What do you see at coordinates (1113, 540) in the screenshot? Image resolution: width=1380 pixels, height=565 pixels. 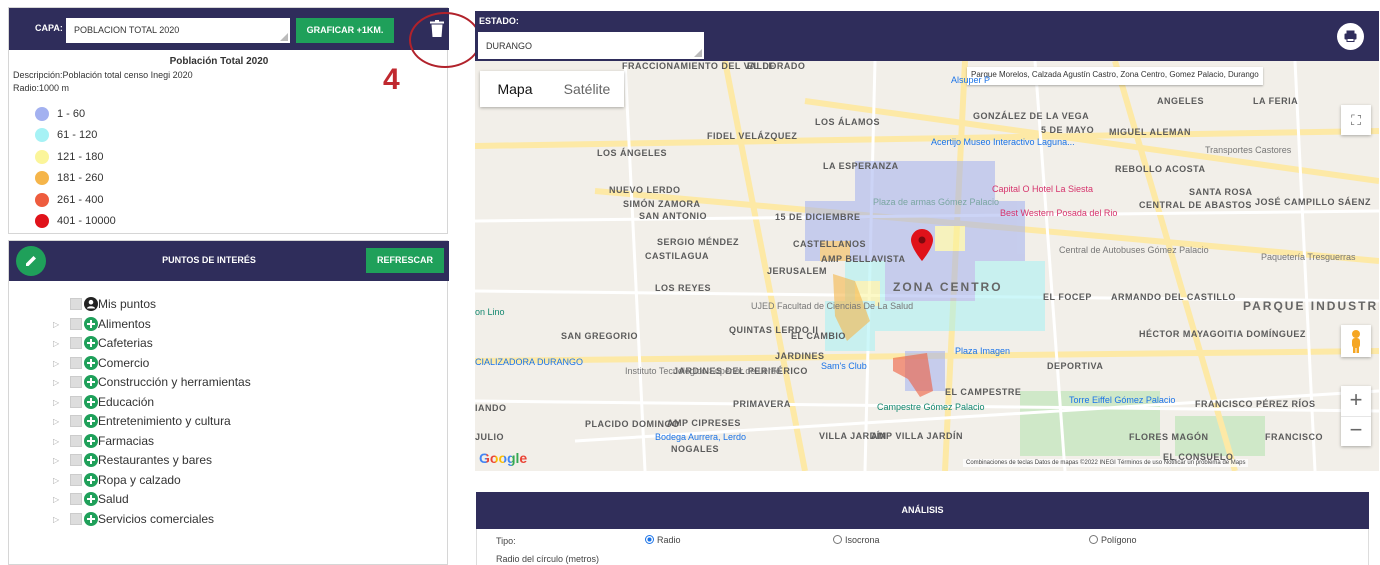 I see `radio-poligono-option: Polígono` at bounding box center [1113, 540].